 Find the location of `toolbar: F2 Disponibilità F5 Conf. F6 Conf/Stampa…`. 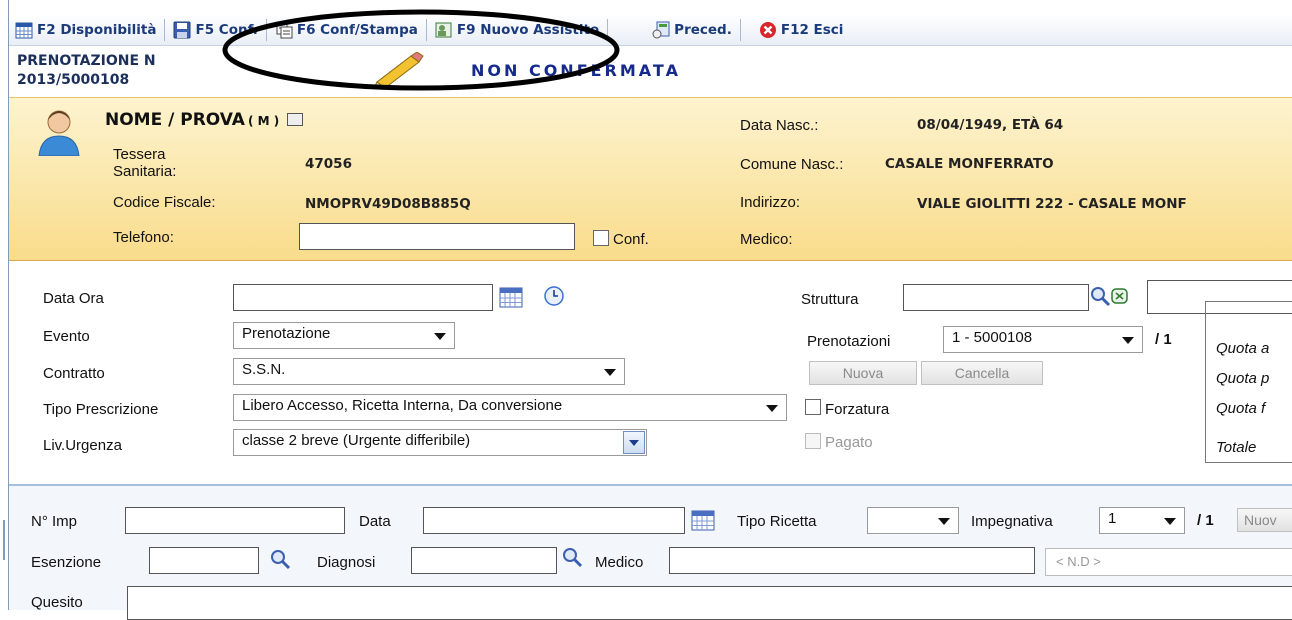

toolbar: F2 Disponibilità F5 Conf. F6 Conf/Stampa… is located at coordinates (650, 30).